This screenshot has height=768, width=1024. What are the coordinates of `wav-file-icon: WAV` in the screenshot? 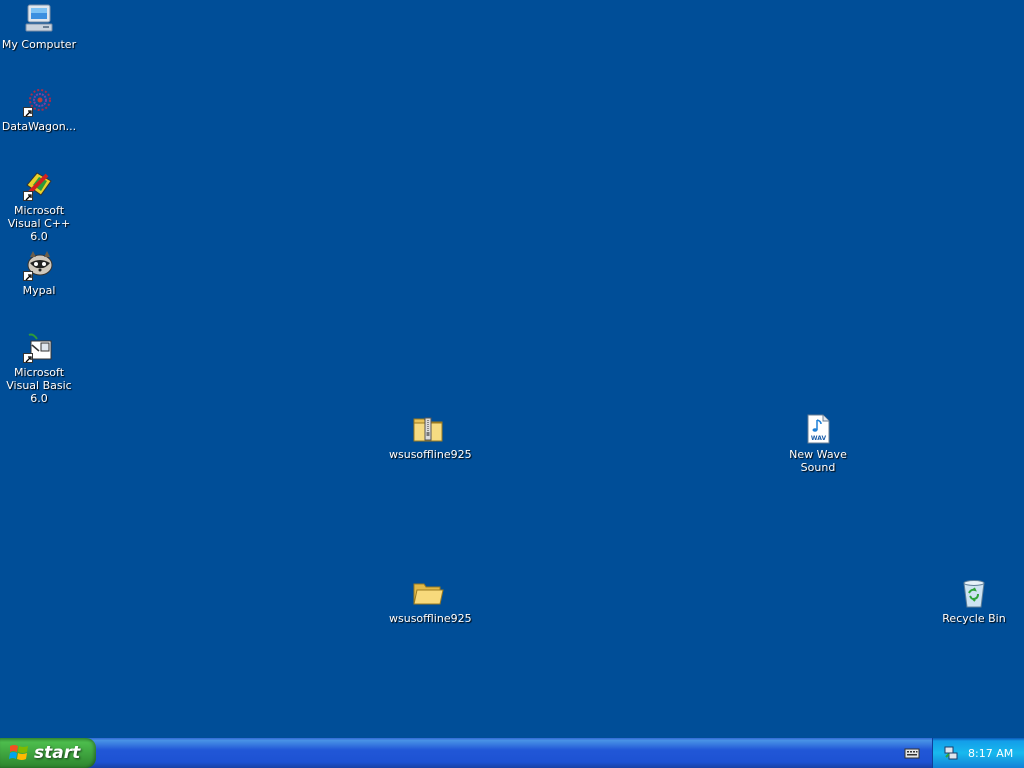 It's located at (818, 429).